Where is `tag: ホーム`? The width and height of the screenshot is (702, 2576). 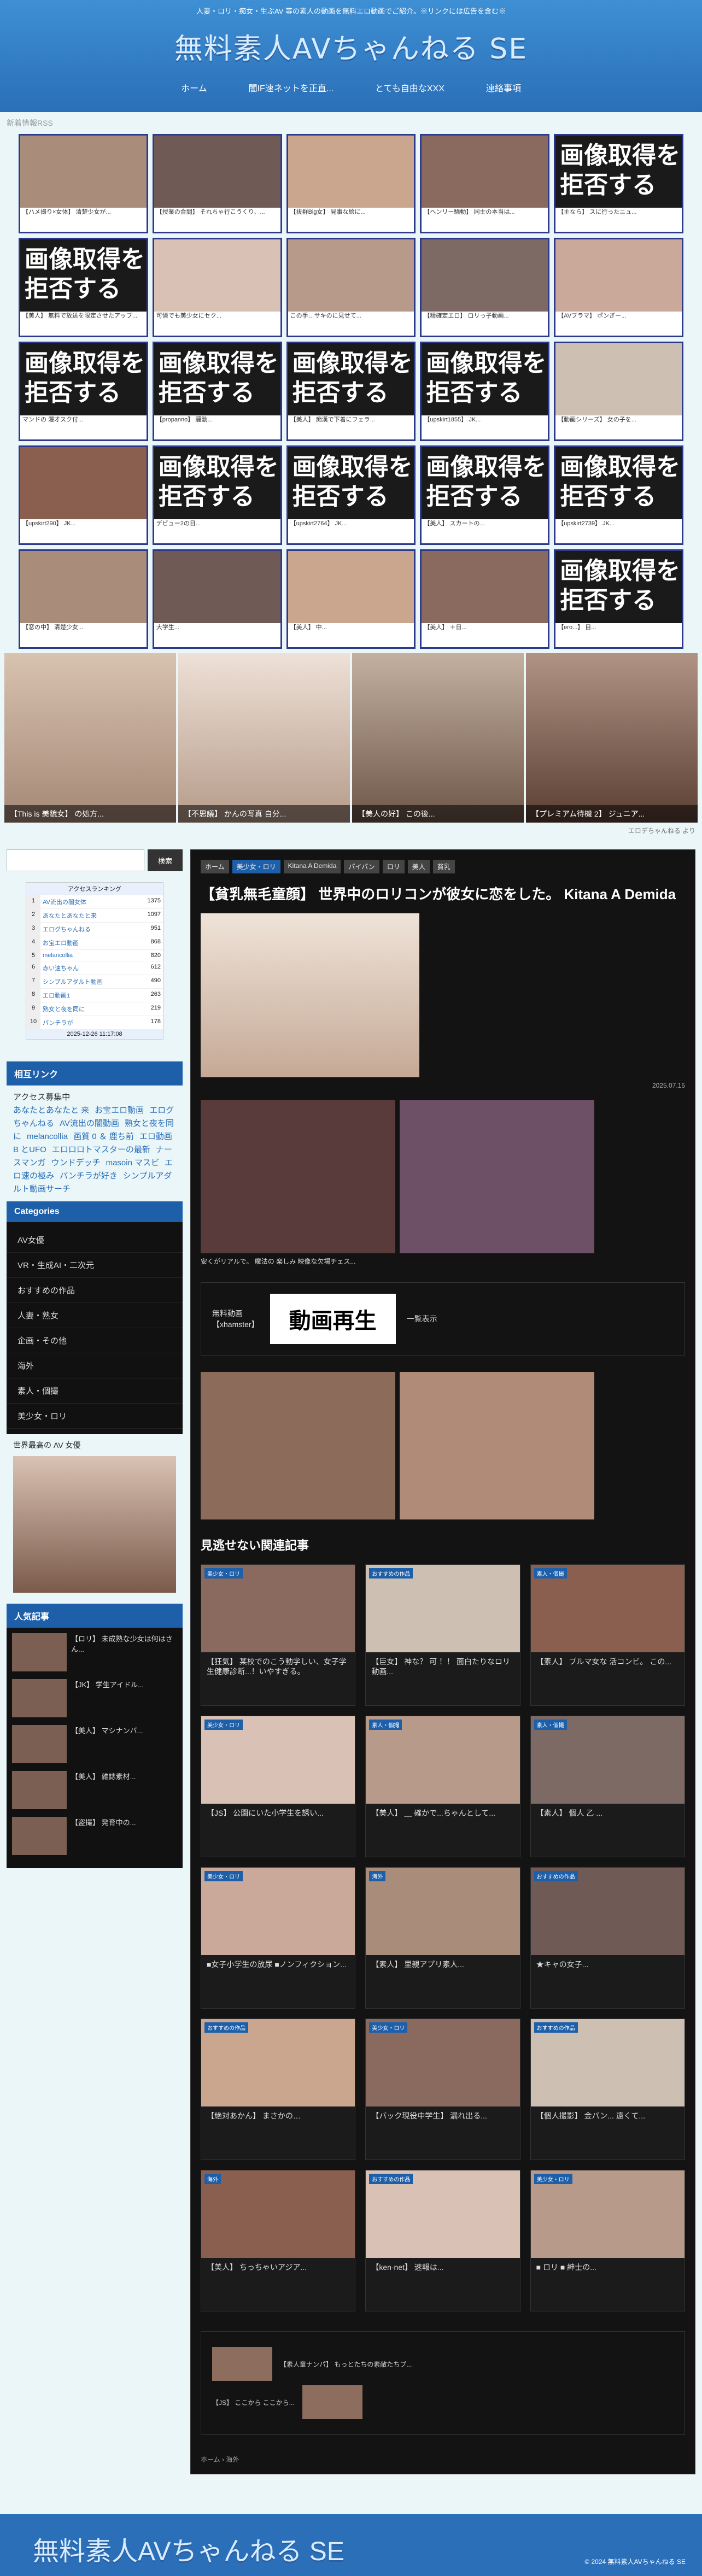
tag: ホーム is located at coordinates (215, 867).